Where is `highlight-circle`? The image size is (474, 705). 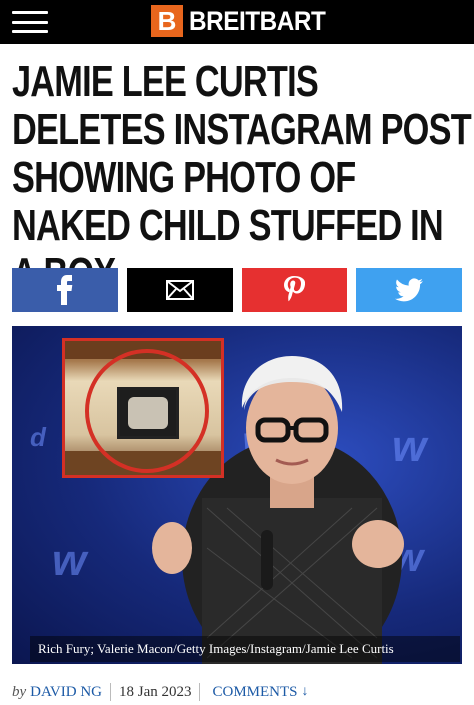
highlight-circle is located at coordinates (147, 411).